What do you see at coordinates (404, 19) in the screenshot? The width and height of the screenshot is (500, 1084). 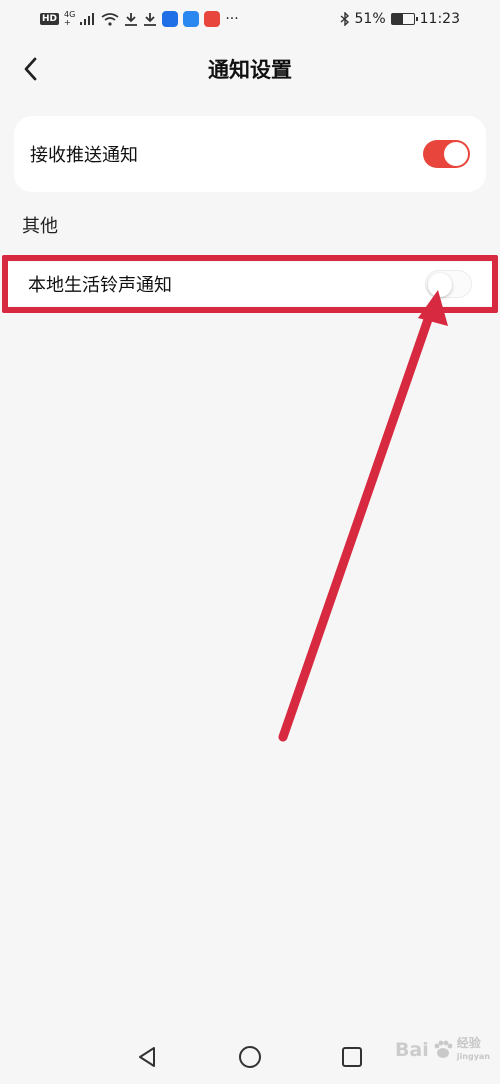 I see `battery-icon` at bounding box center [404, 19].